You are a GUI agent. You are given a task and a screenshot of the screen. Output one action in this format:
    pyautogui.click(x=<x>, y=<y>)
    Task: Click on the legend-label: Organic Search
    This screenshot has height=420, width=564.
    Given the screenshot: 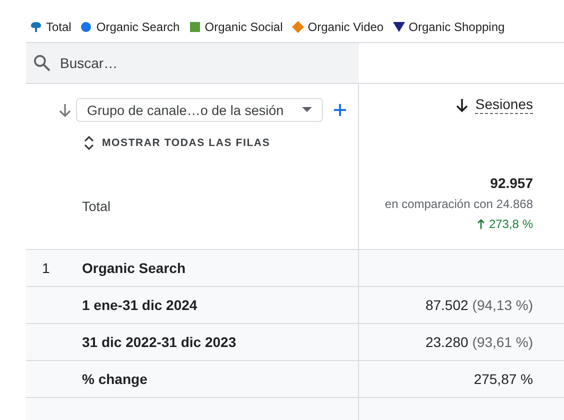 What is the action you would take?
    pyautogui.click(x=138, y=27)
    